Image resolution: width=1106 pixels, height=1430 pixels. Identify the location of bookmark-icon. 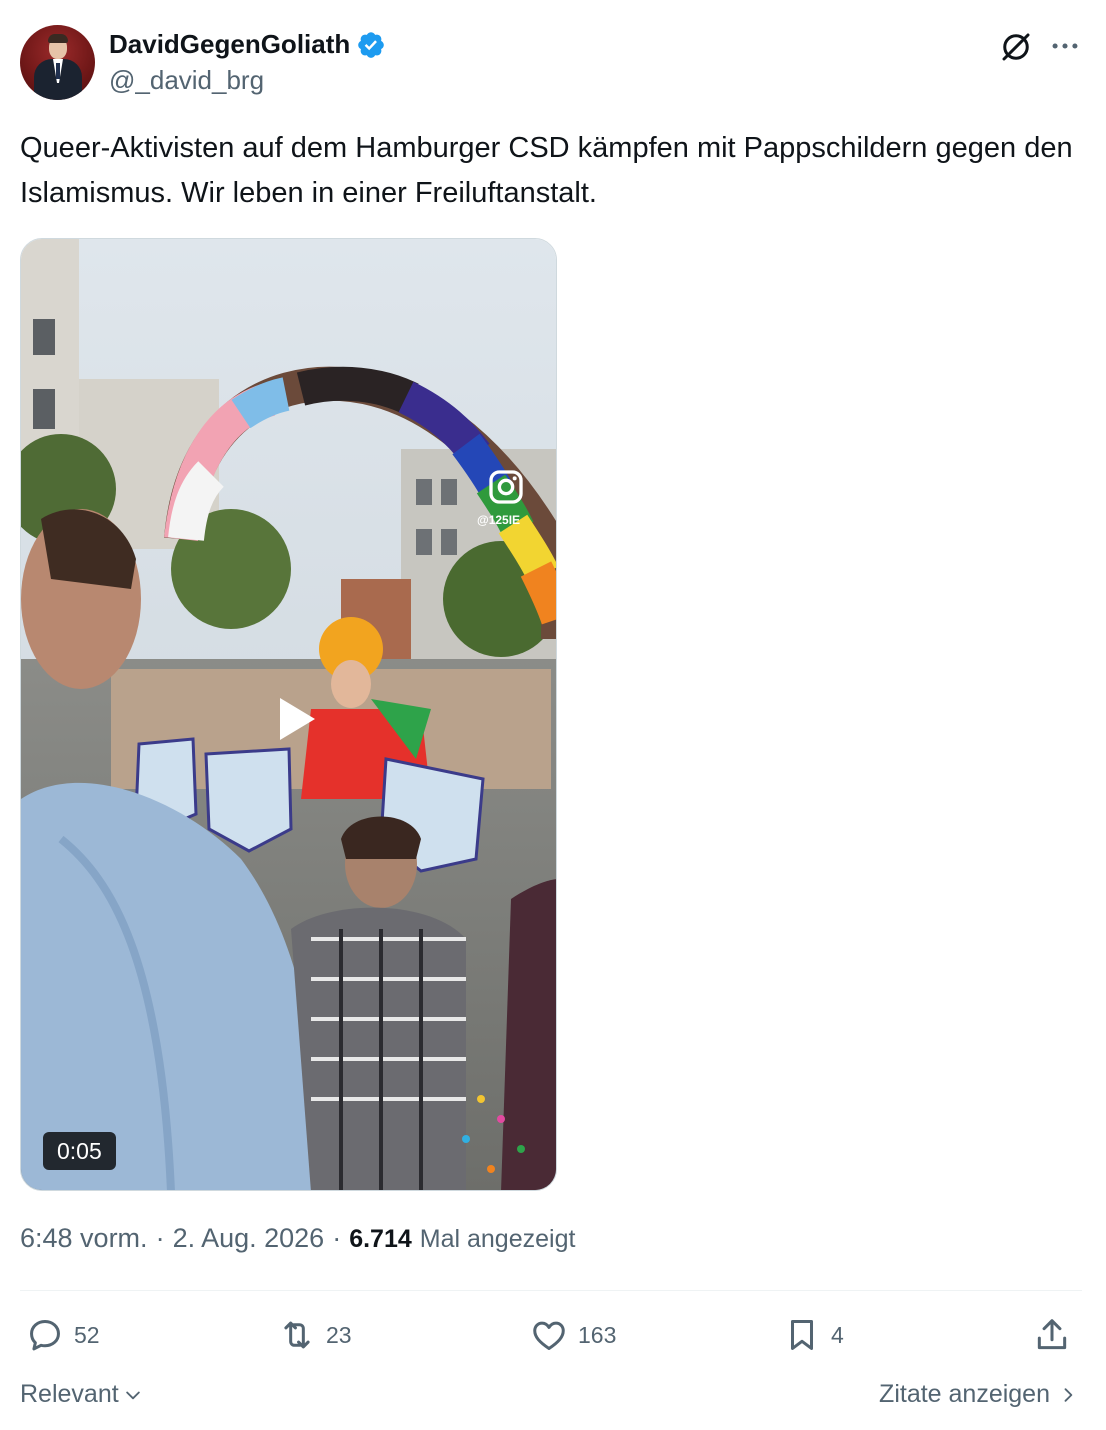
(802, 1335).